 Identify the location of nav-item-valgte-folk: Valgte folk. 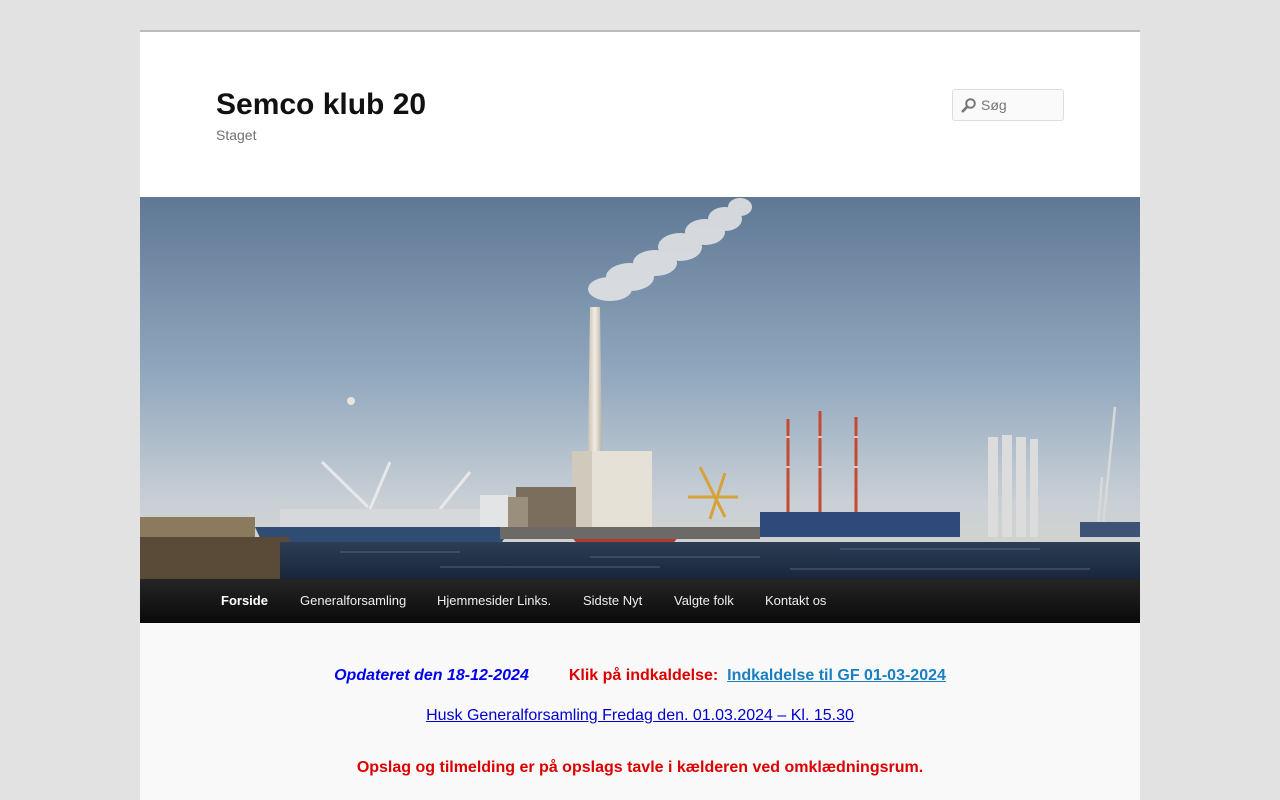
(704, 601).